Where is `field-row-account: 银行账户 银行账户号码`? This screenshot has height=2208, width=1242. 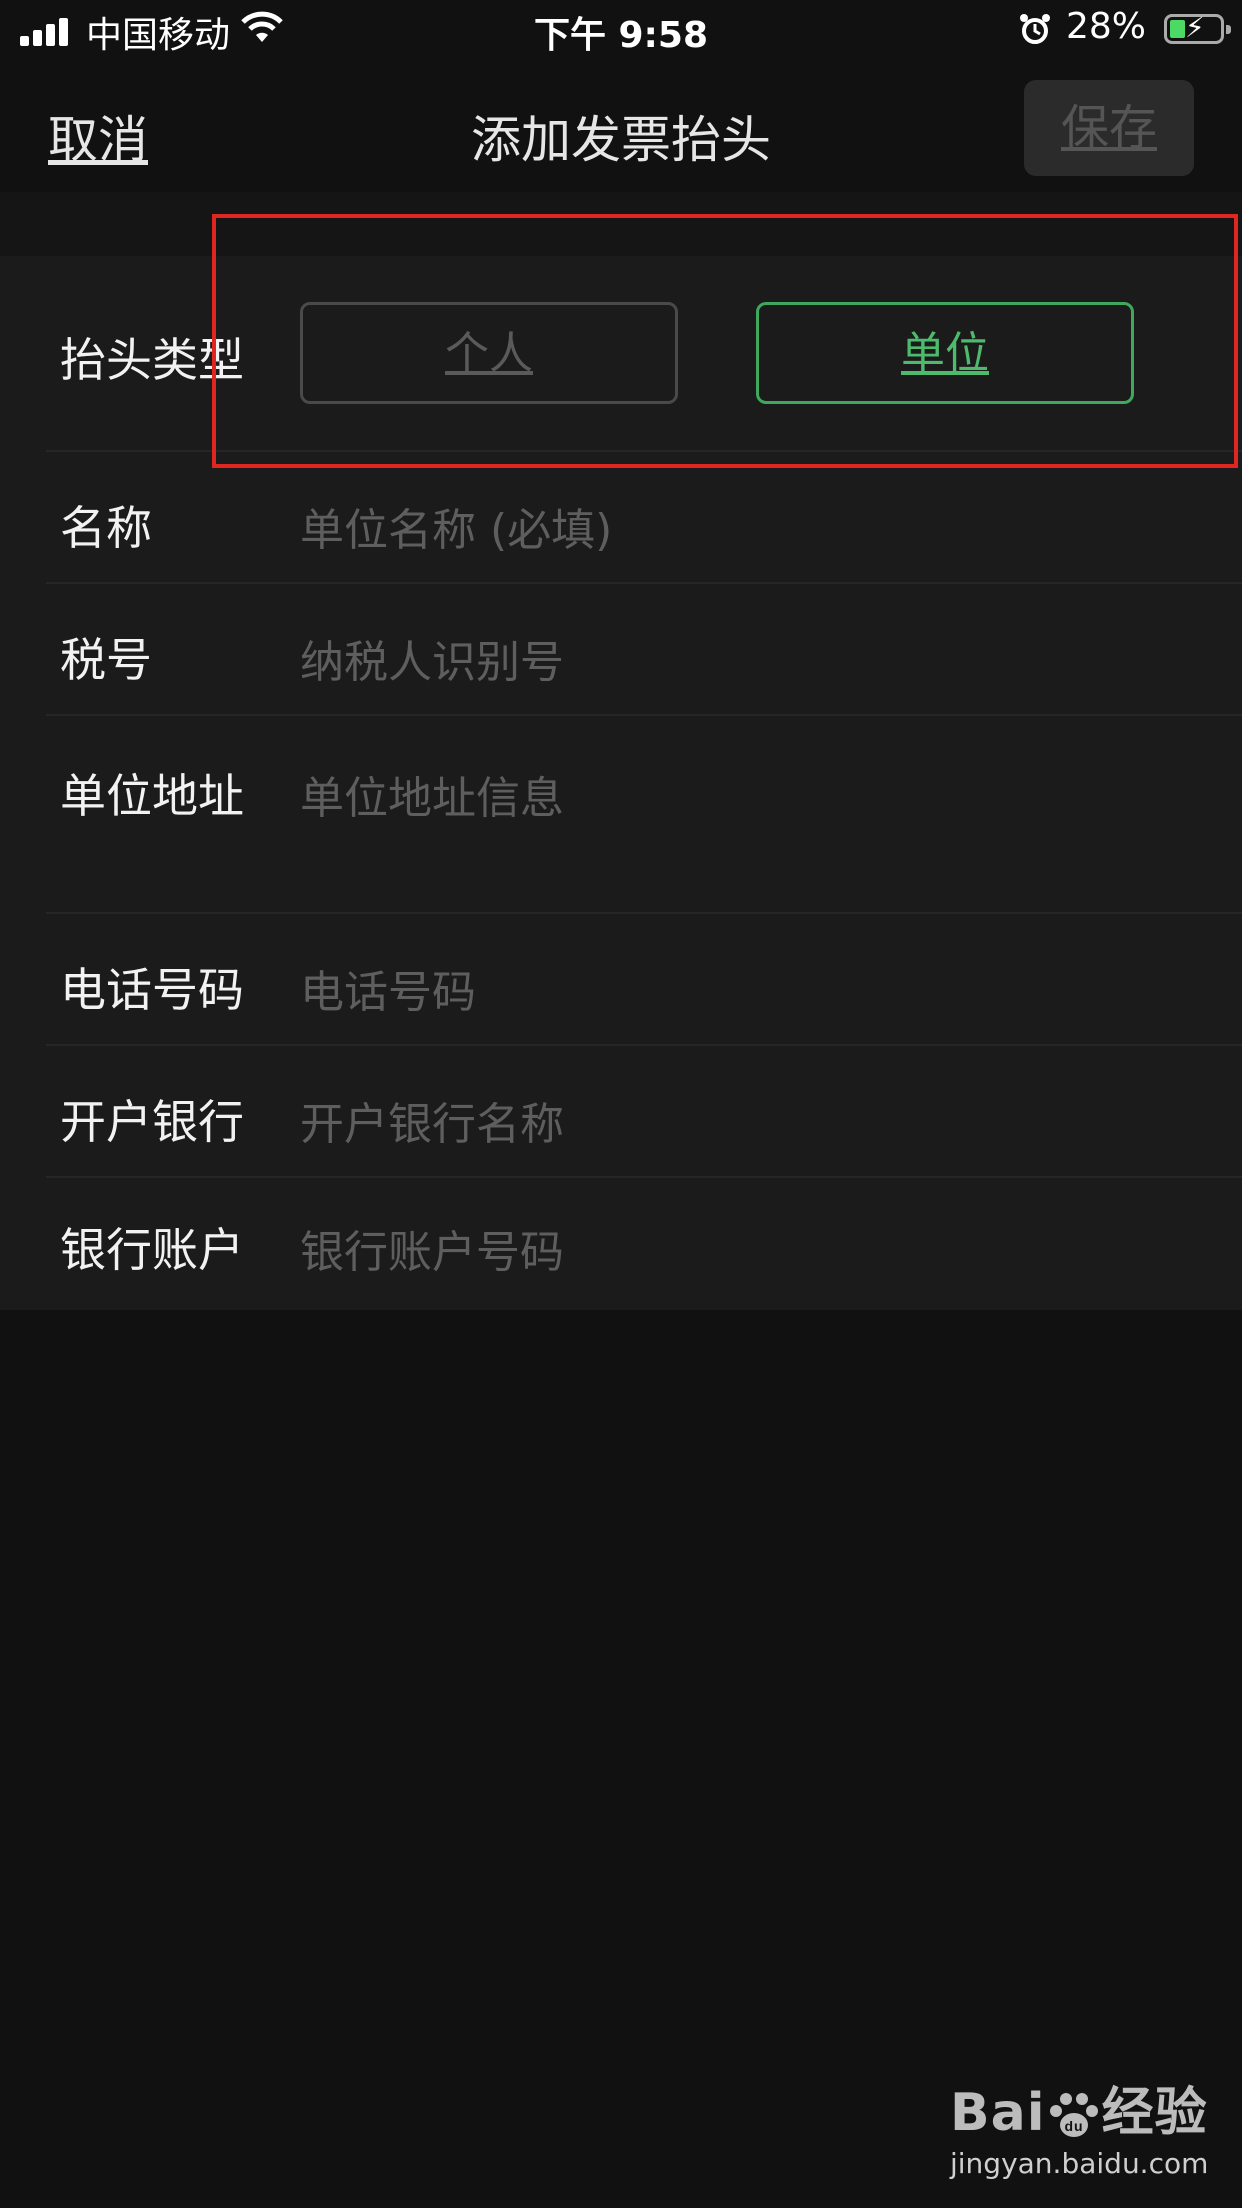 field-row-account: 银行账户 银行账户号码 is located at coordinates (621, 1244).